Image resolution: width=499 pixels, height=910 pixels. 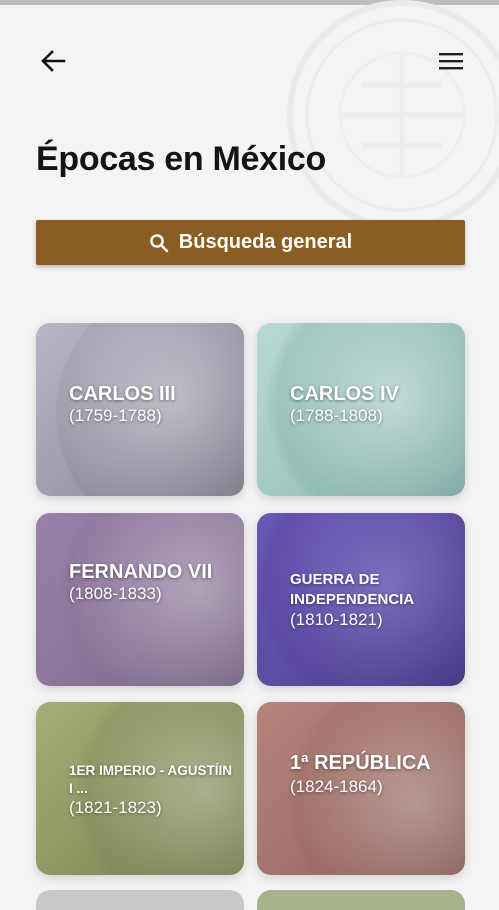 What do you see at coordinates (360, 763) in the screenshot?
I see `era-name: 1ª REPÚBLICA` at bounding box center [360, 763].